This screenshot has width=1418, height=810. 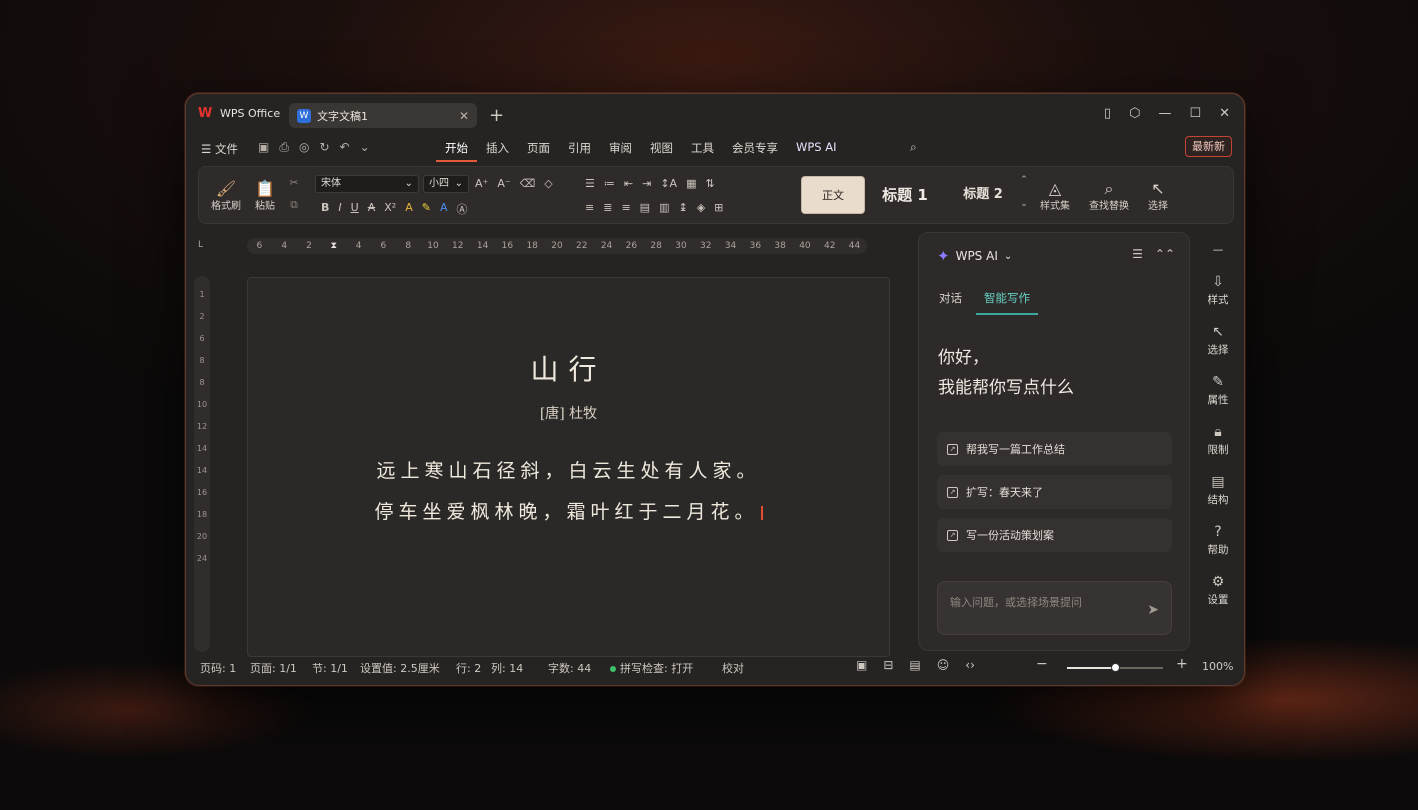 I want to click on bold-icon: B, so click(x=325, y=209).